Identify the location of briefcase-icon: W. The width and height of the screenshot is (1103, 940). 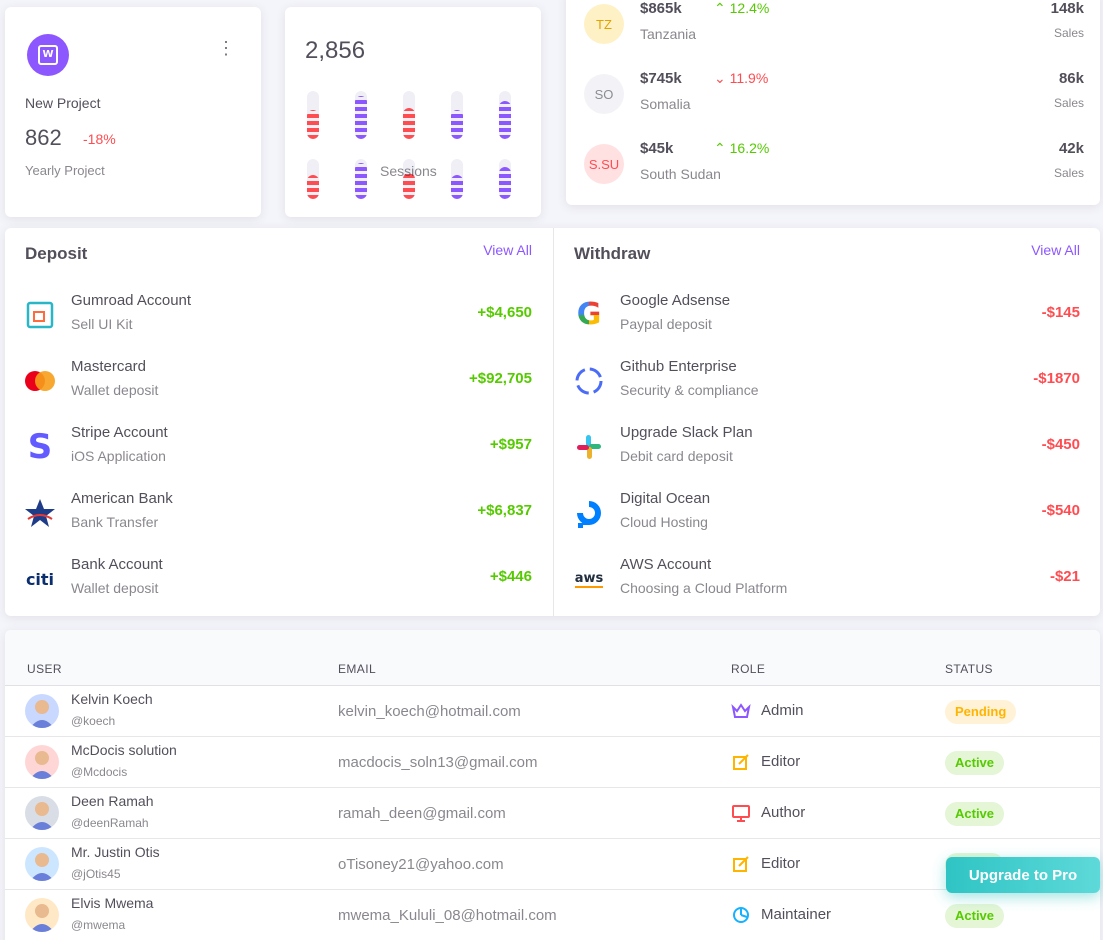
(48, 55).